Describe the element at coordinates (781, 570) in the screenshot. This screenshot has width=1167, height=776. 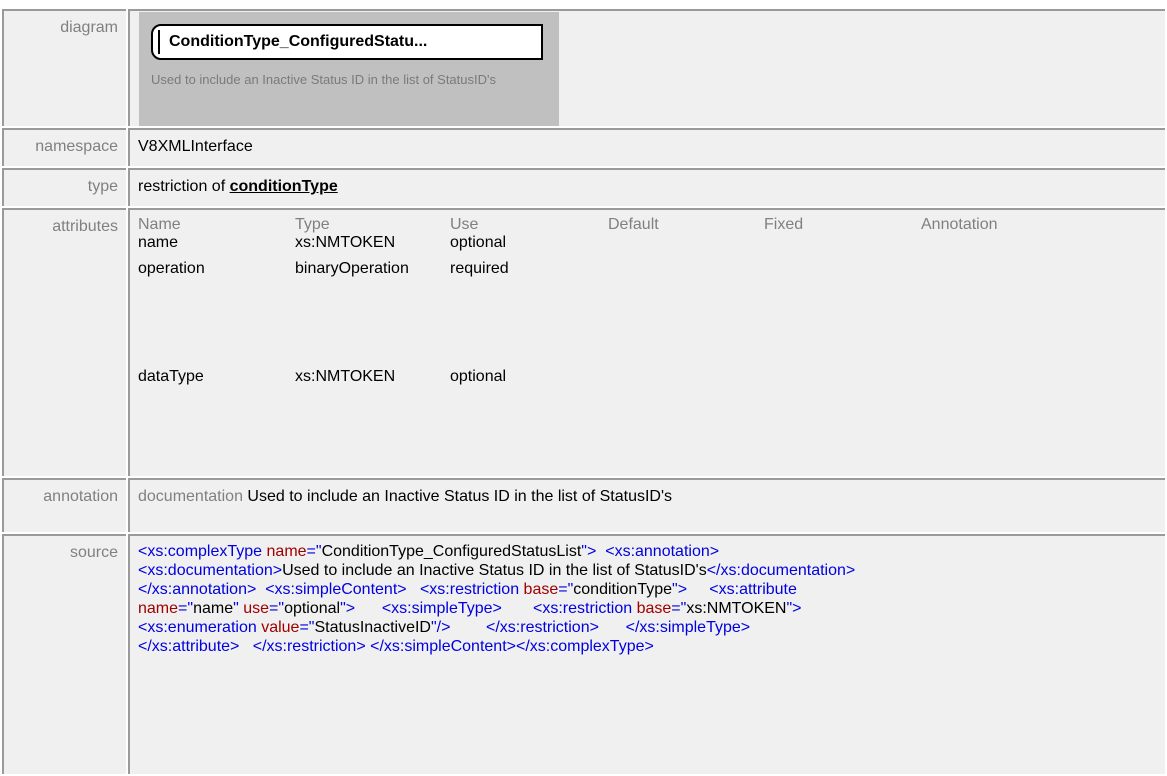
I see `xml-tag: </xs:documentation>` at that location.